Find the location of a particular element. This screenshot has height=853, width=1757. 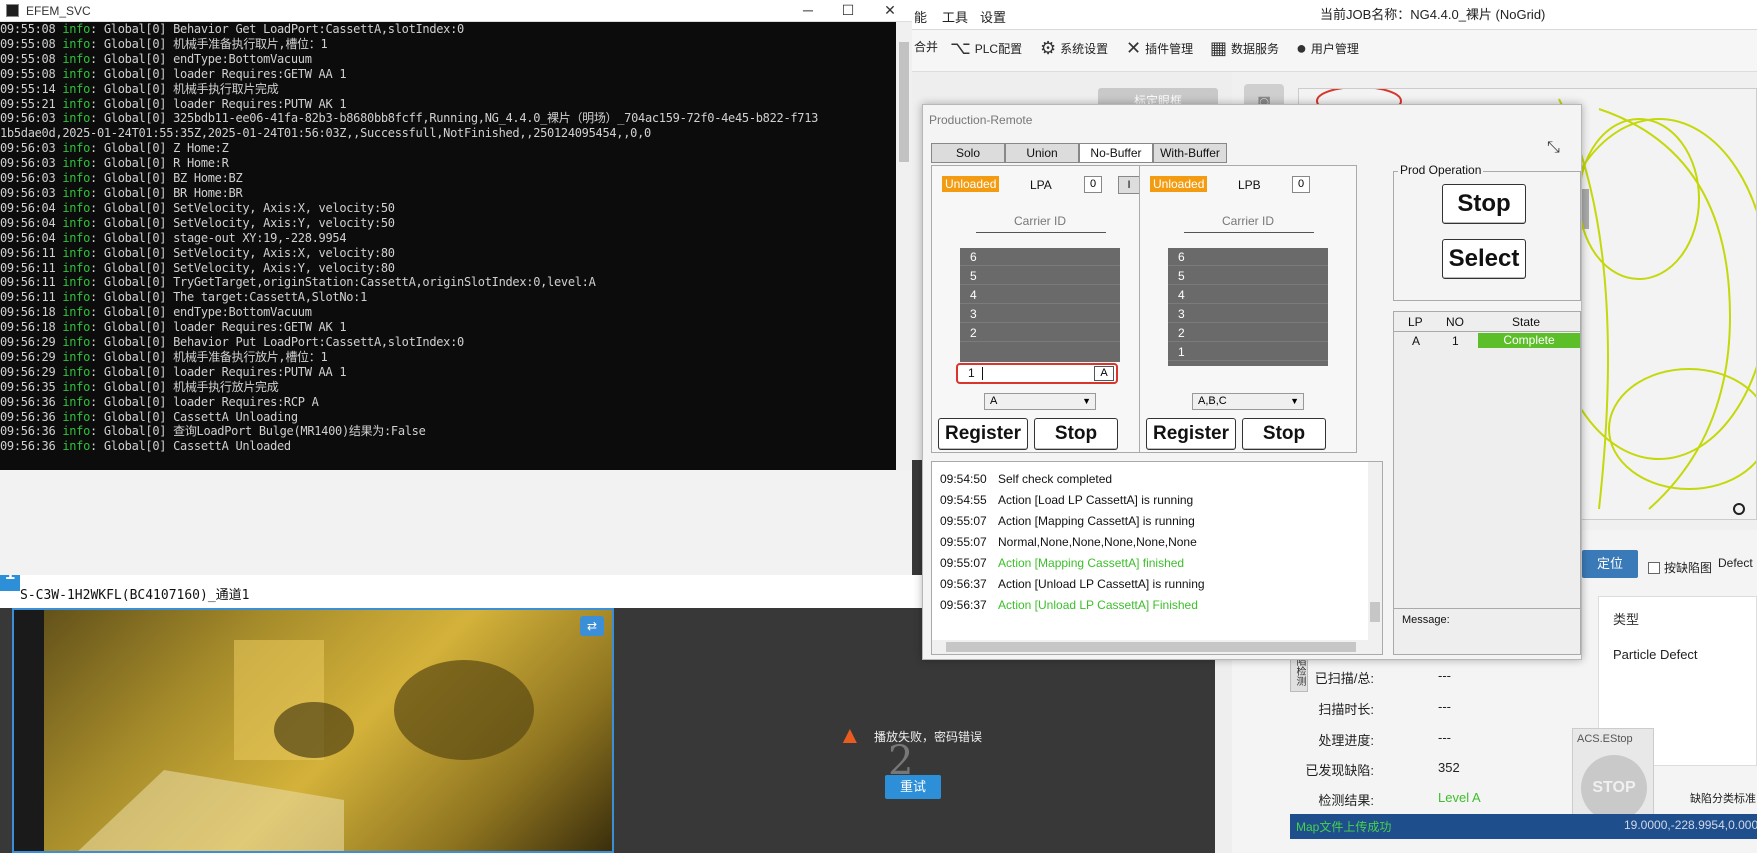

log-message: Action [Mapping CassettA] finished is located at coordinates (1091, 563).